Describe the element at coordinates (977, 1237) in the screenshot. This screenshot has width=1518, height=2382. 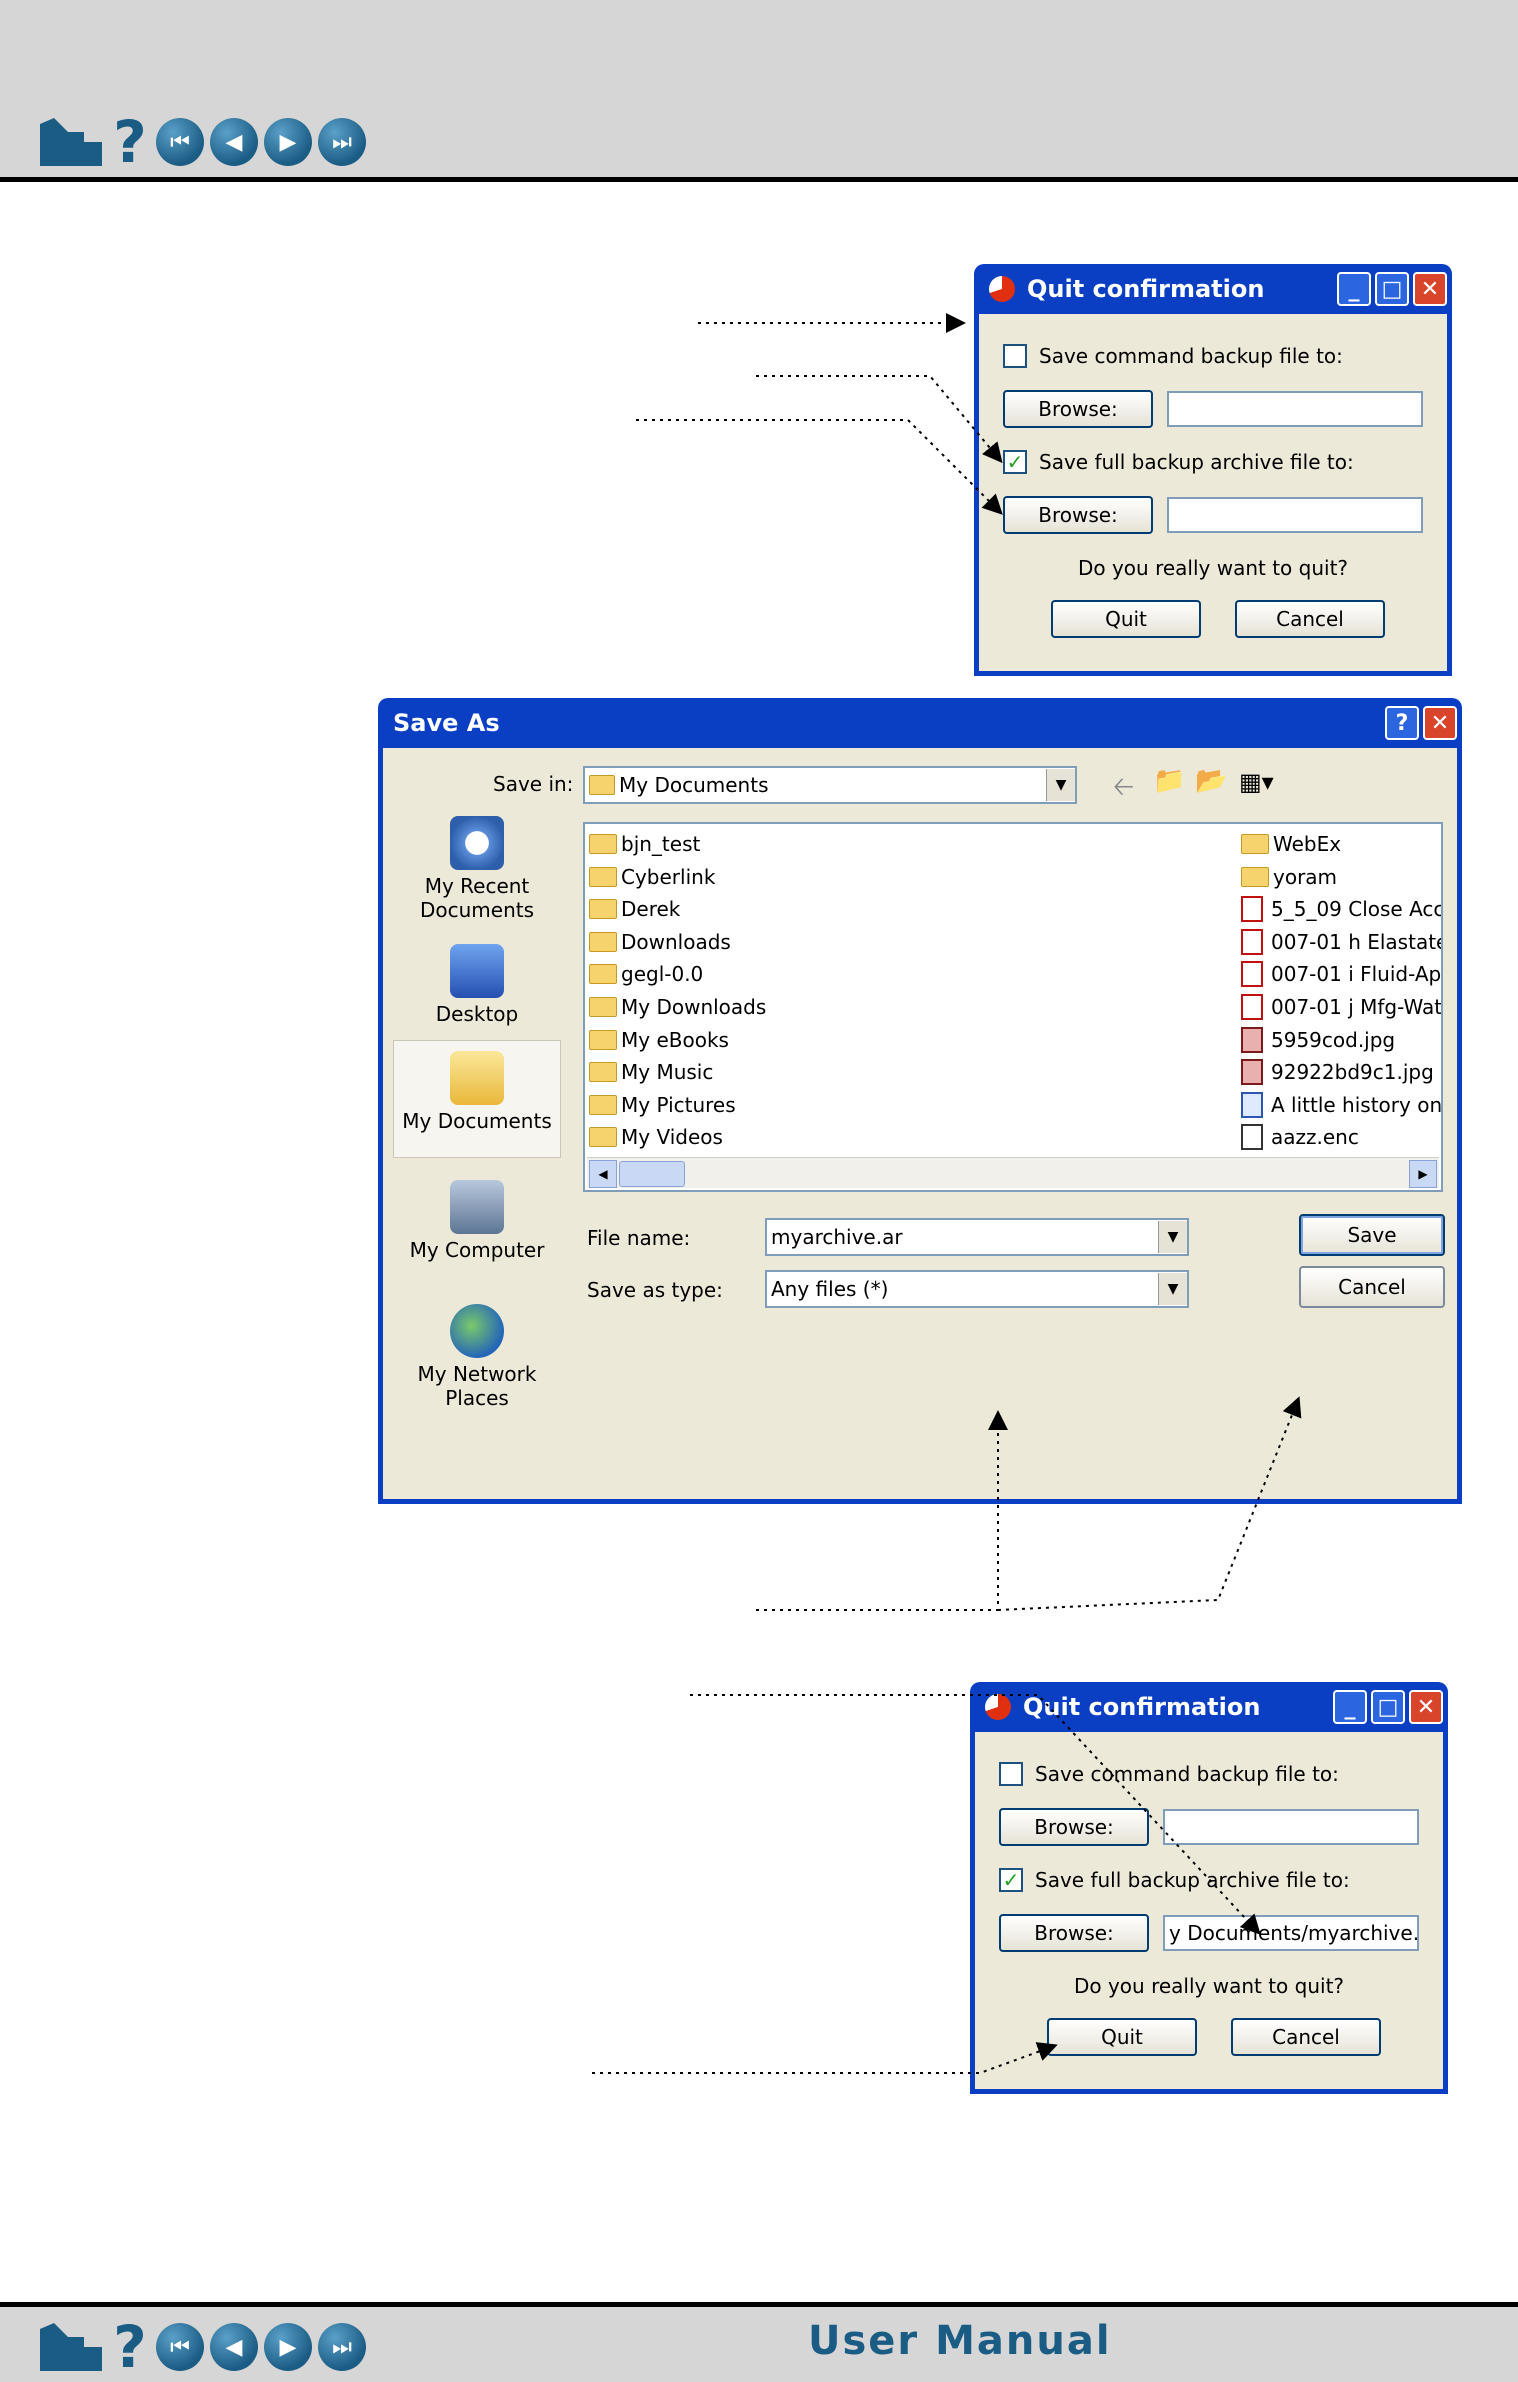
I see `file-name-input: myarchive.ar ▼` at that location.